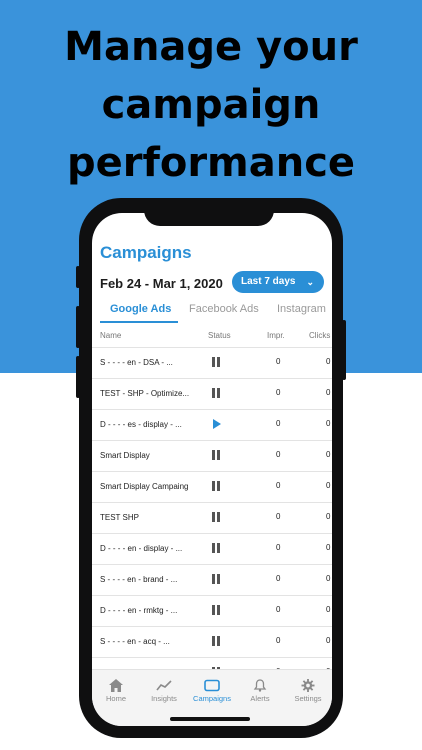  I want to click on column-header-impr: Impr., so click(276, 335).